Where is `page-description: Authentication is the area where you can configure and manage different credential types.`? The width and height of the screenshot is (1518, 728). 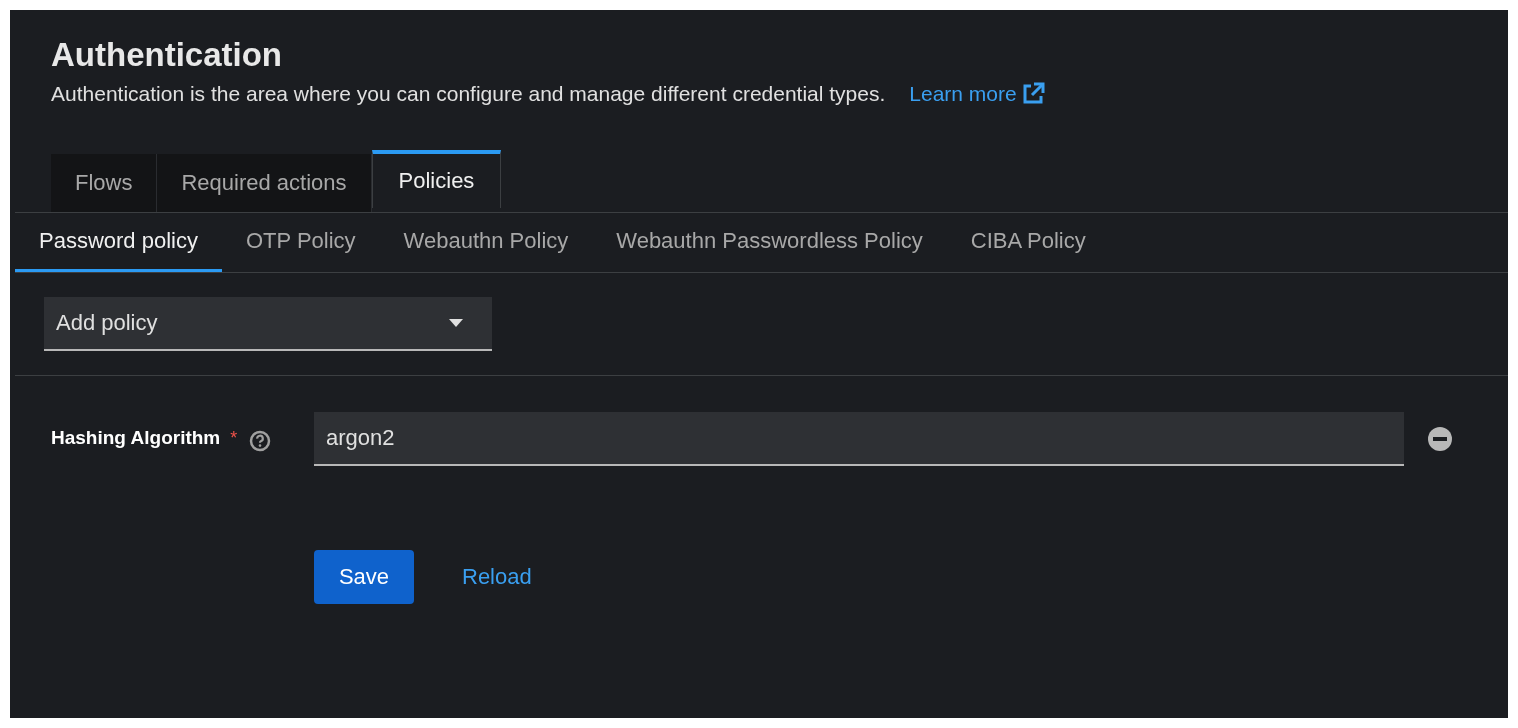
page-description: Authentication is the area where you can configure and manage different credential types. is located at coordinates (468, 94).